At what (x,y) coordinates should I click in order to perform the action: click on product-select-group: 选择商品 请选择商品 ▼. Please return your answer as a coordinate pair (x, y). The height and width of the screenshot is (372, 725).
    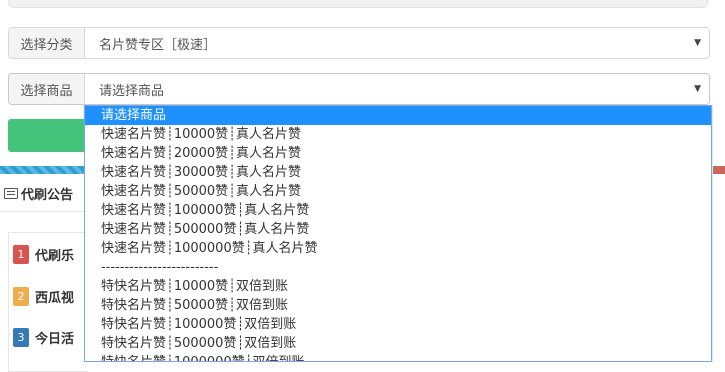
    Looking at the image, I should click on (359, 89).